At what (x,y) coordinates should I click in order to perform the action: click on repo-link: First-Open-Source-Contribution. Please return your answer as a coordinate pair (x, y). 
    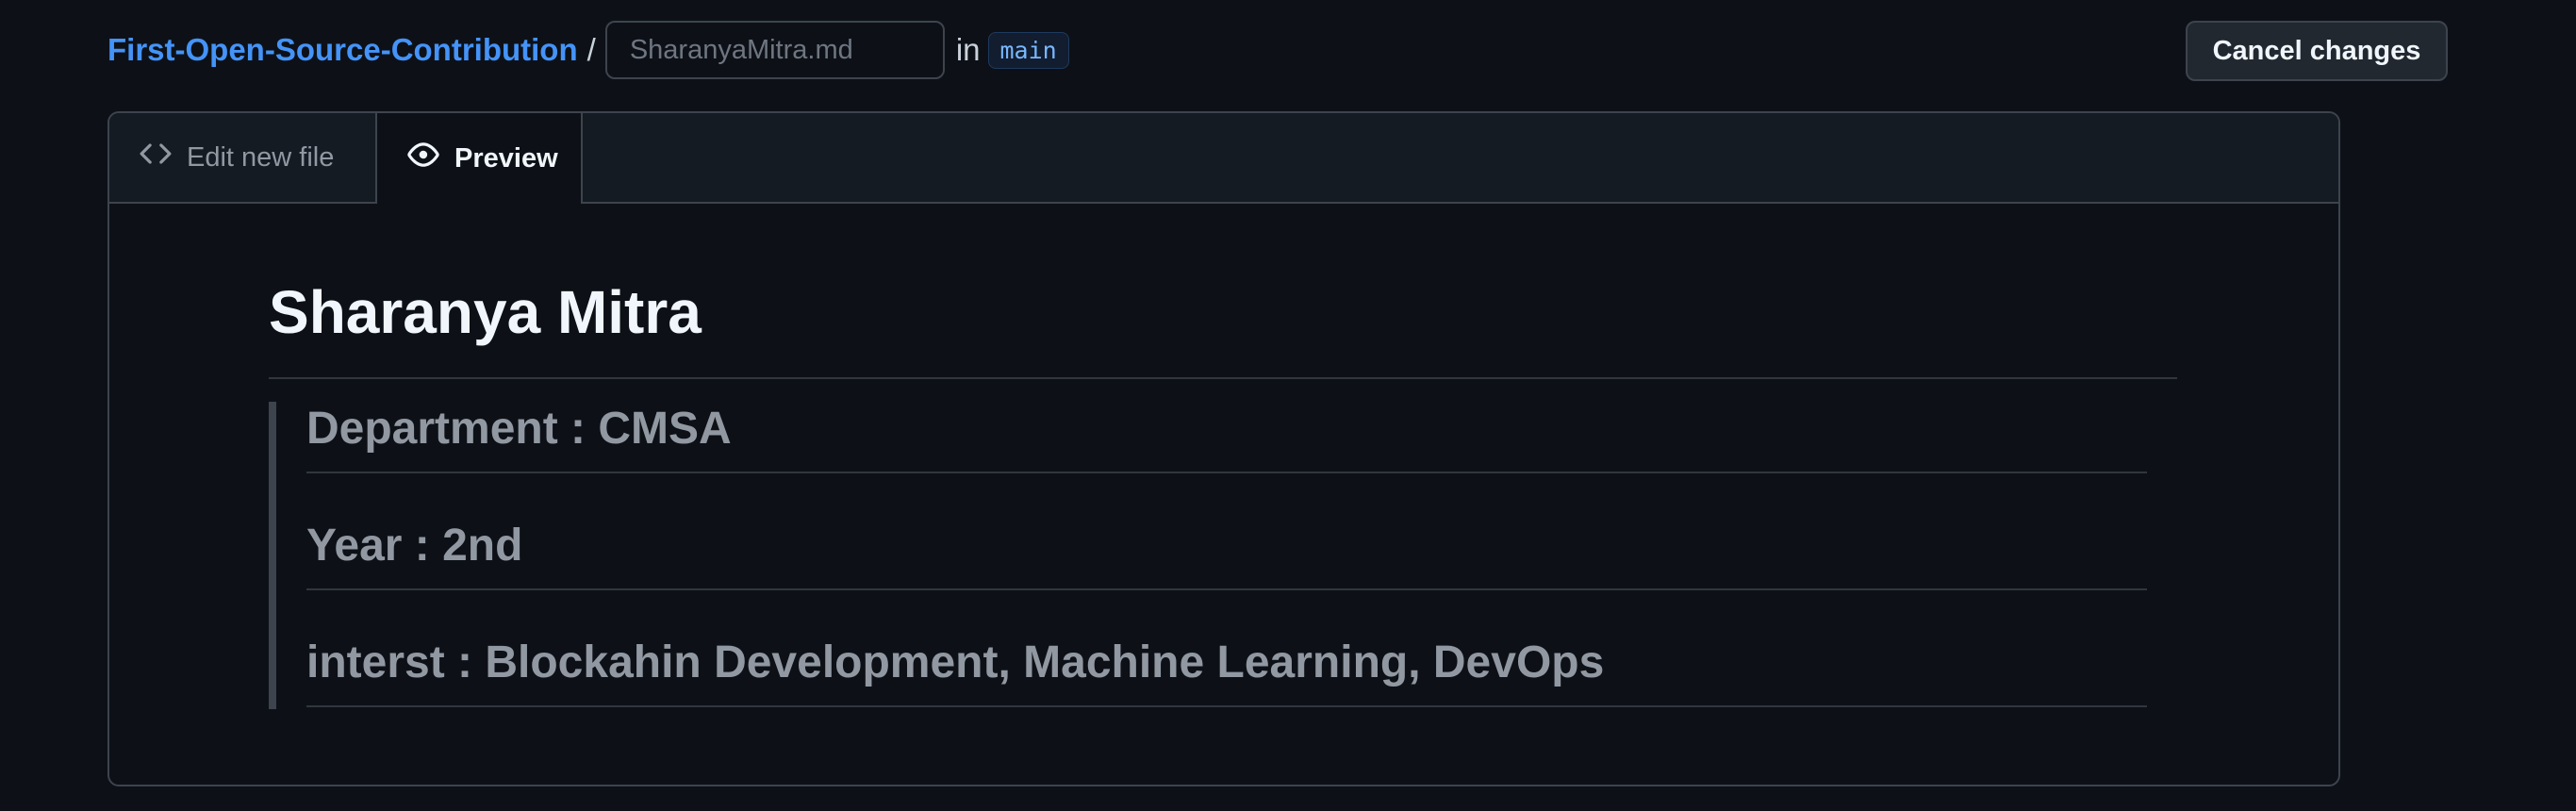
    Looking at the image, I should click on (342, 50).